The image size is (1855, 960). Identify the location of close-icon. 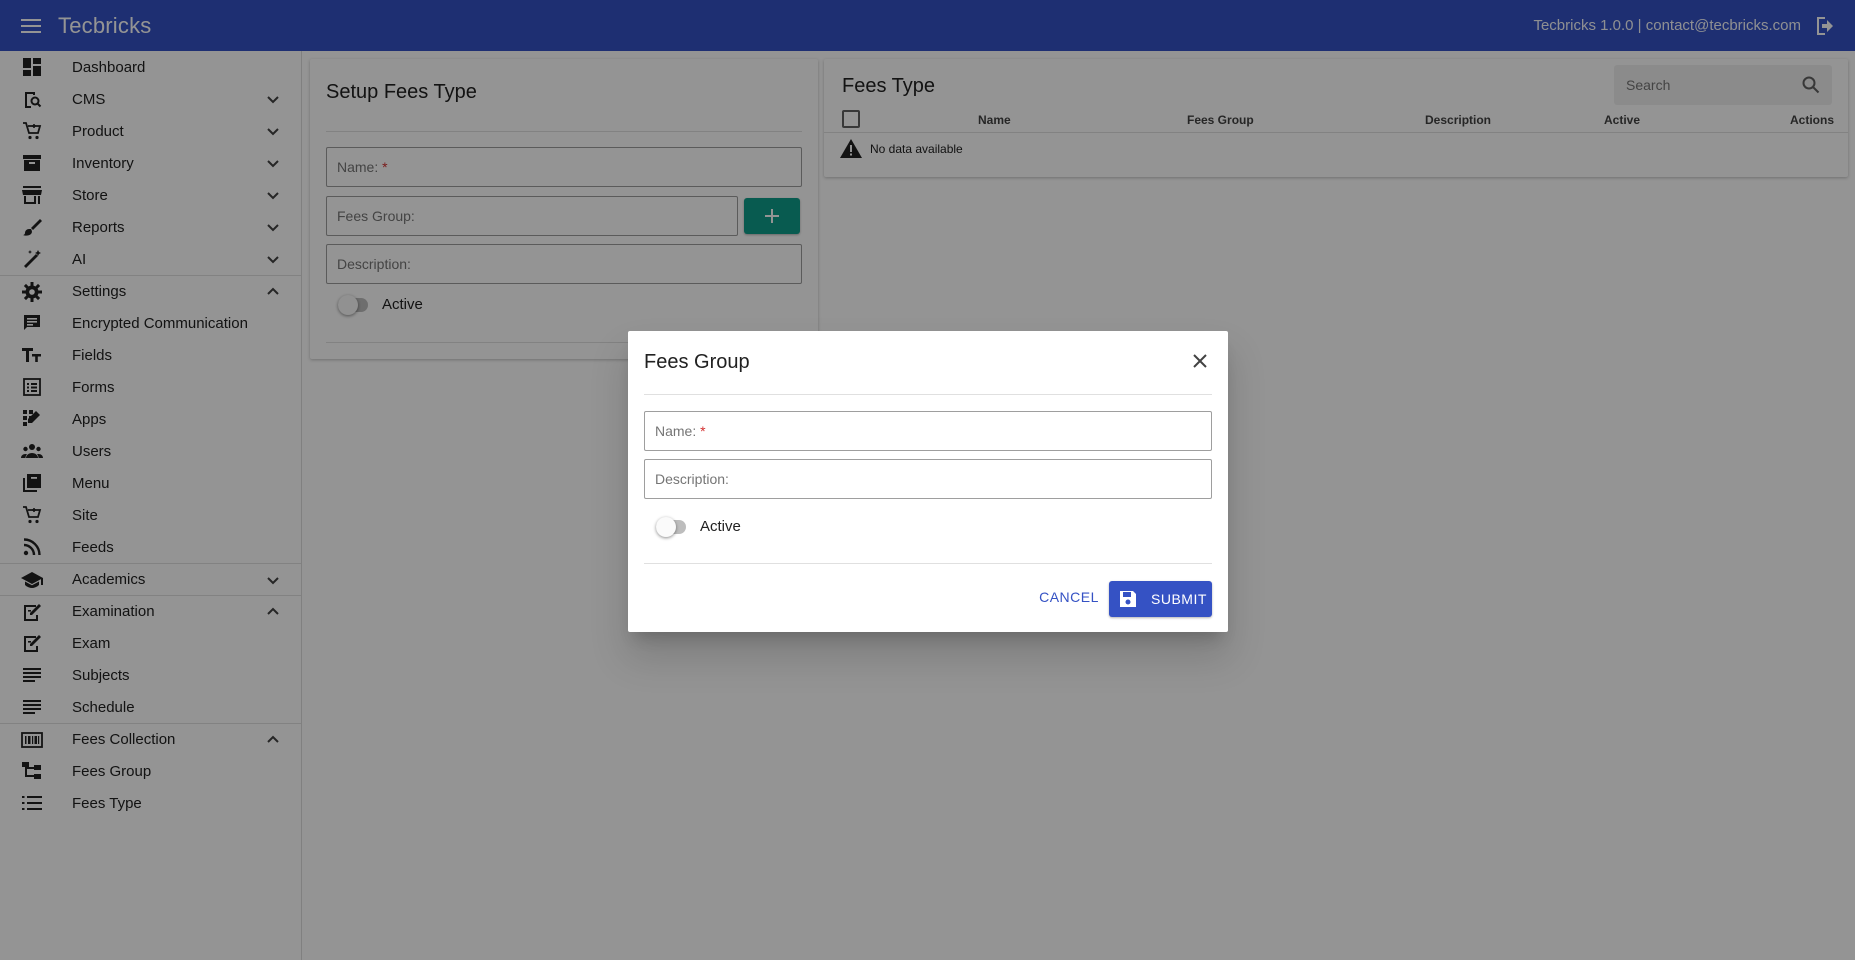
(1200, 361).